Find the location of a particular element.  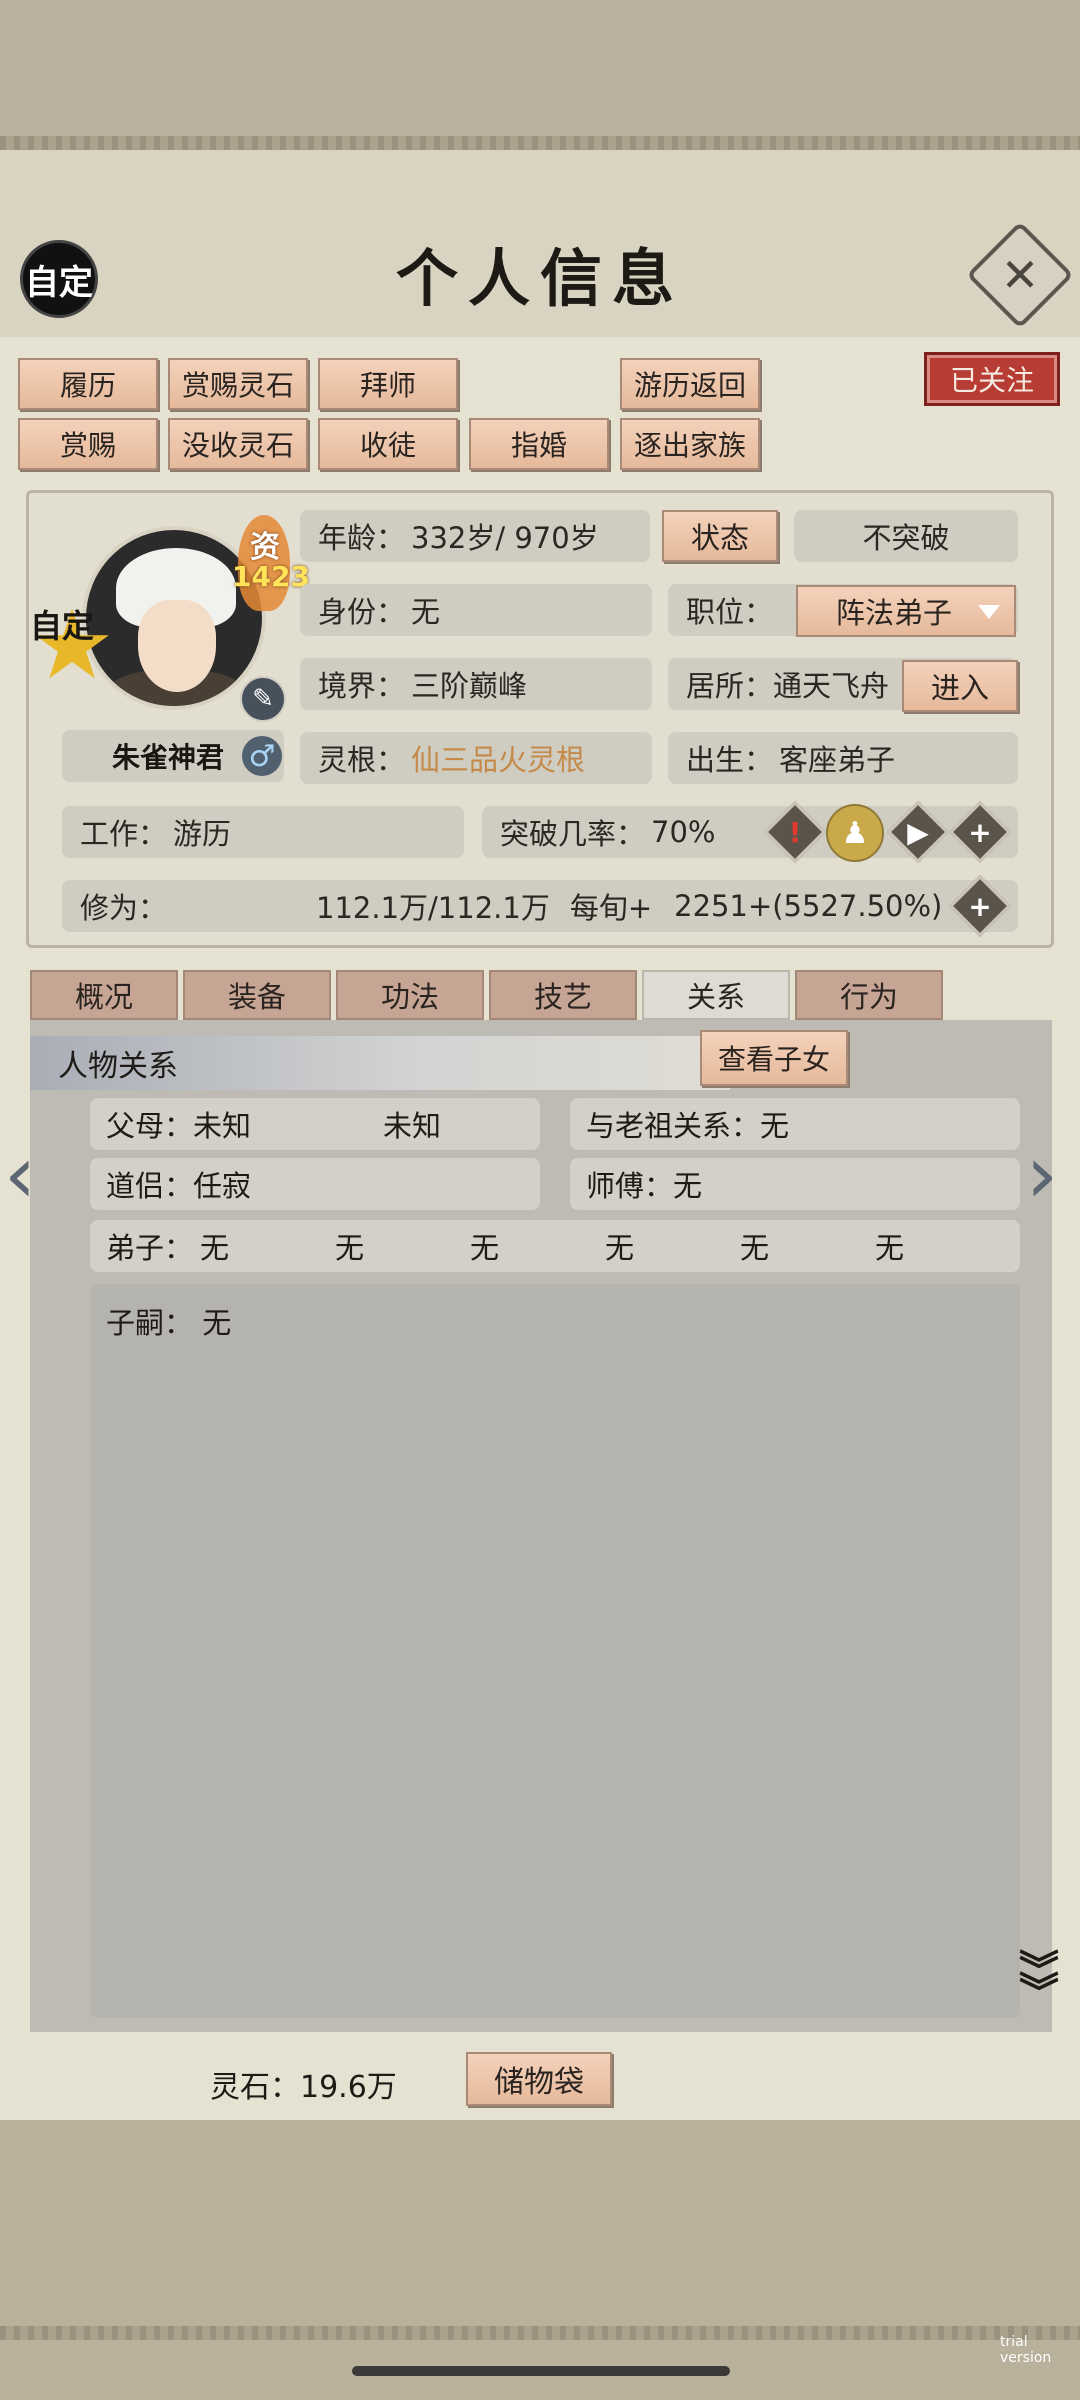

realm-value: 三阶巅峰 is located at coordinates (469, 686).